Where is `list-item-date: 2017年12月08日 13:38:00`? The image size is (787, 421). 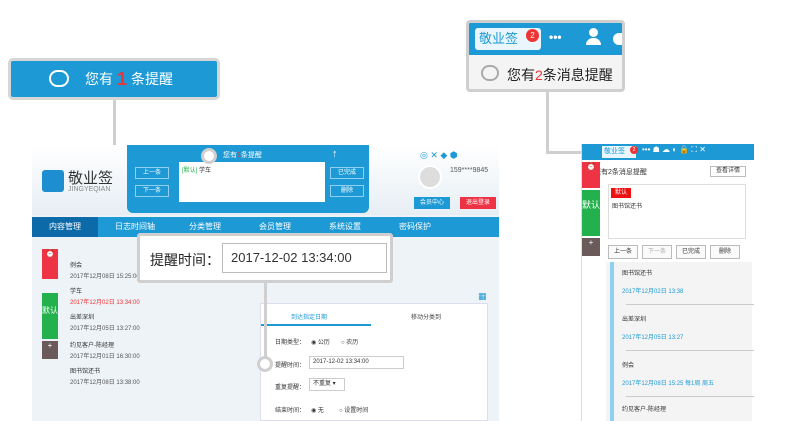 list-item-date: 2017年12月08日 13:38:00 is located at coordinates (105, 383).